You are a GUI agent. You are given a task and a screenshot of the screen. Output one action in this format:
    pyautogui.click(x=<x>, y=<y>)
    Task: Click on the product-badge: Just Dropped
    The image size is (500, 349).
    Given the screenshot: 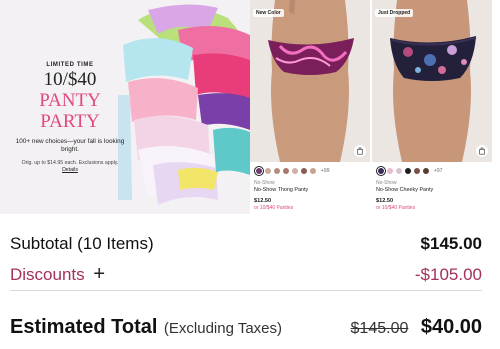 What is the action you would take?
    pyautogui.click(x=394, y=13)
    